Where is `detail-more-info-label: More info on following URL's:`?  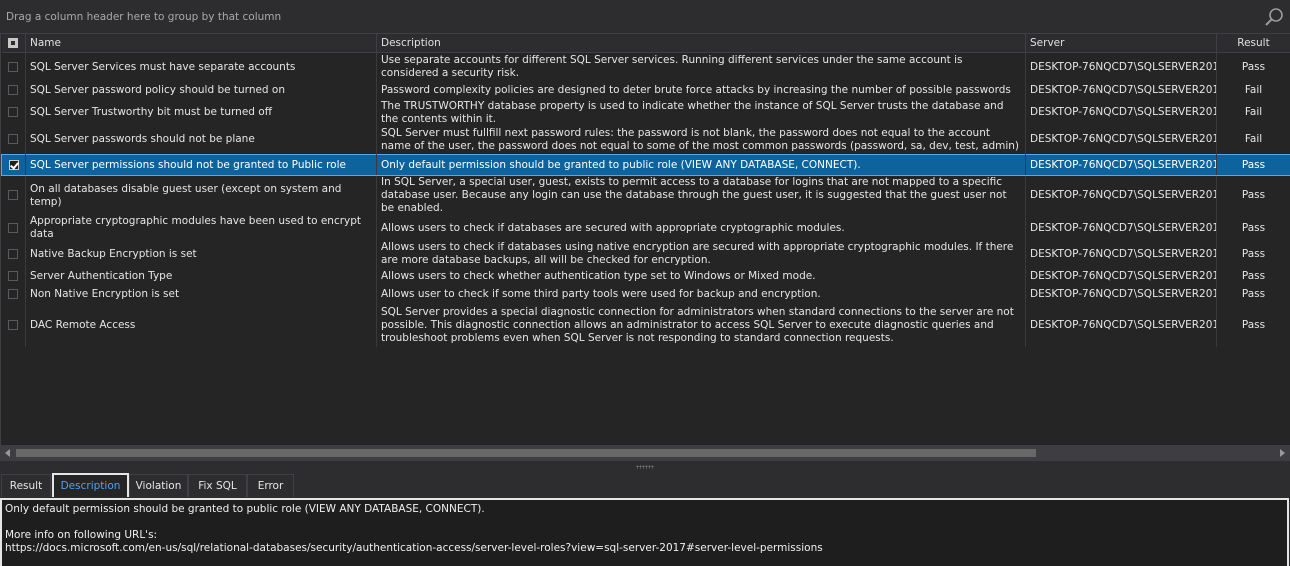 detail-more-info-label: More info on following URL's: is located at coordinates (81, 535).